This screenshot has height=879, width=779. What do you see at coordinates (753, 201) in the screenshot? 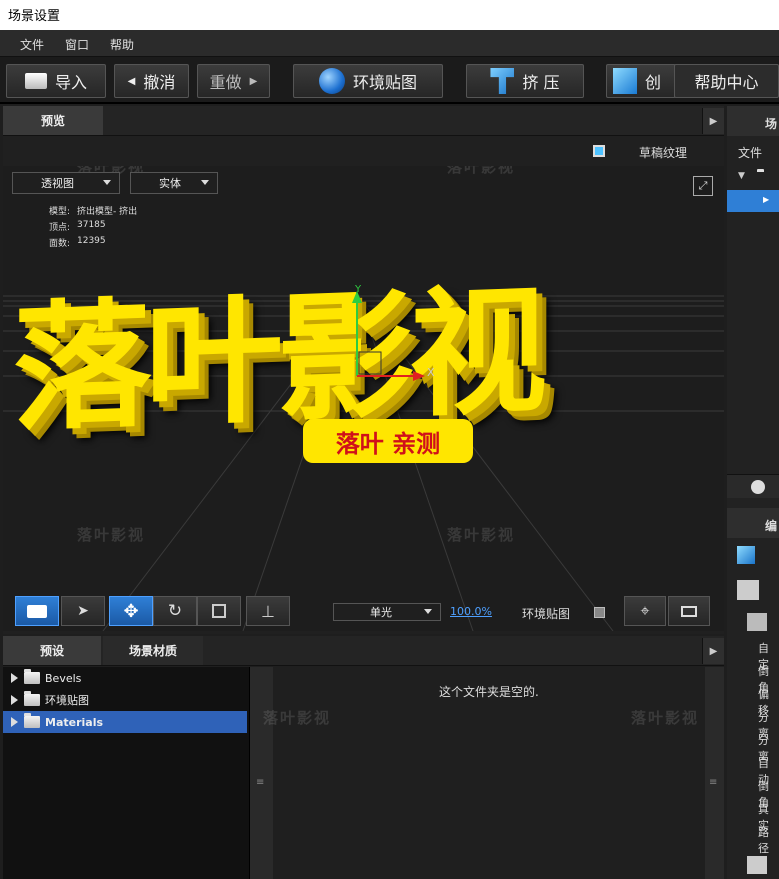
I see `tree-selected-row: ▶` at bounding box center [753, 201].